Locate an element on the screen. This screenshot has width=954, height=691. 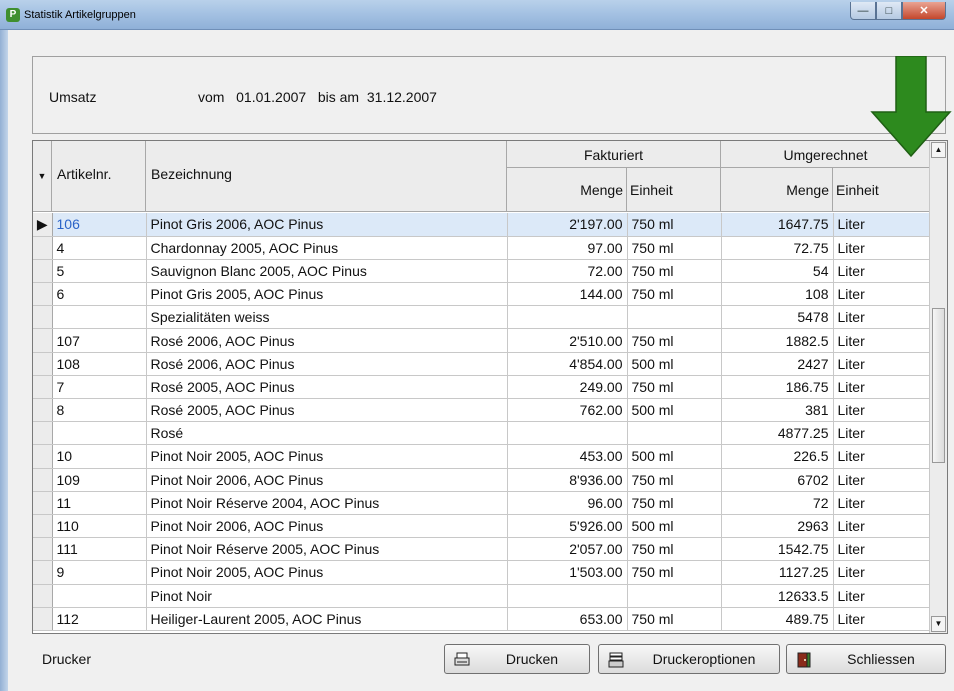
cell-fakturiert-menge: 8'936.00 is located at coordinates (567, 480).